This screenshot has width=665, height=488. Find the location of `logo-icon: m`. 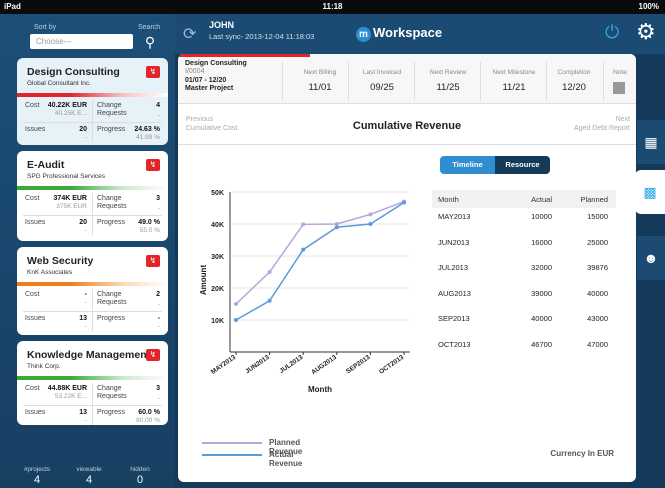

logo-icon: m is located at coordinates (363, 34).